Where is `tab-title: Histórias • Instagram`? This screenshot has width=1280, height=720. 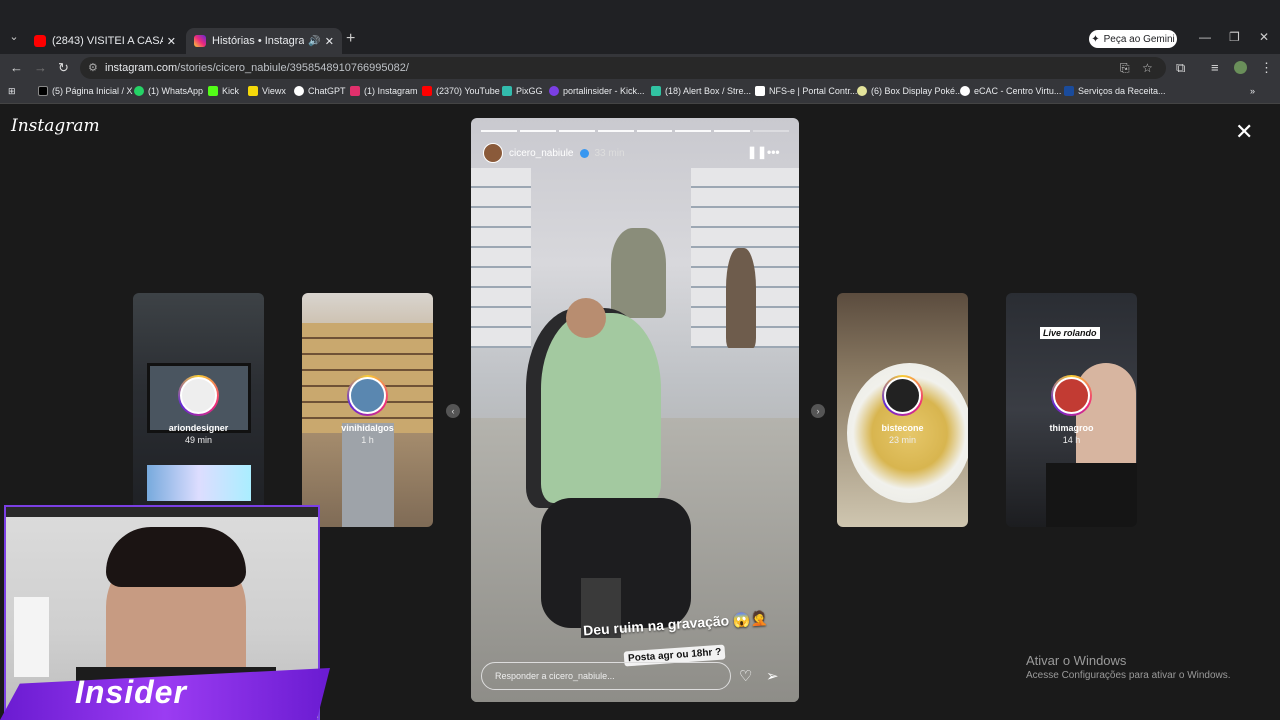 tab-title: Histórias • Instagram is located at coordinates (258, 41).